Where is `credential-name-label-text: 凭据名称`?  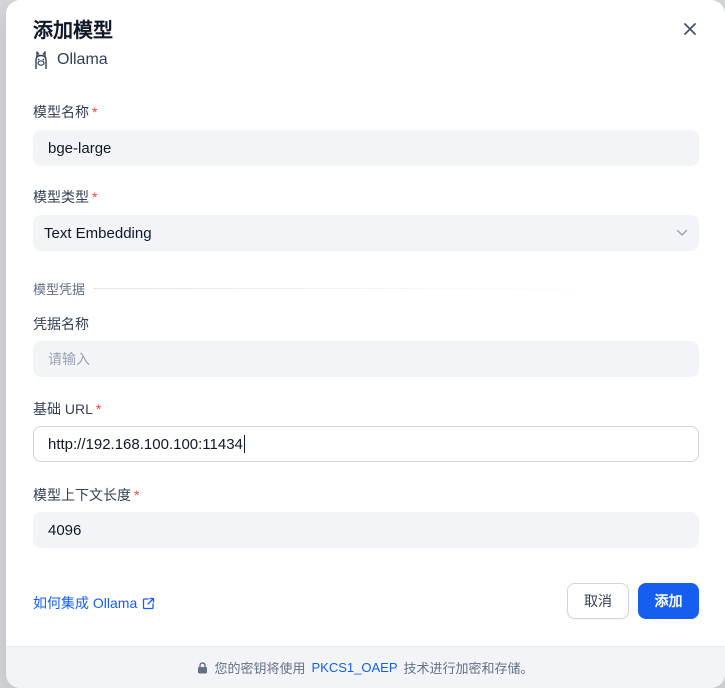 credential-name-label-text: 凭据名称 is located at coordinates (61, 324).